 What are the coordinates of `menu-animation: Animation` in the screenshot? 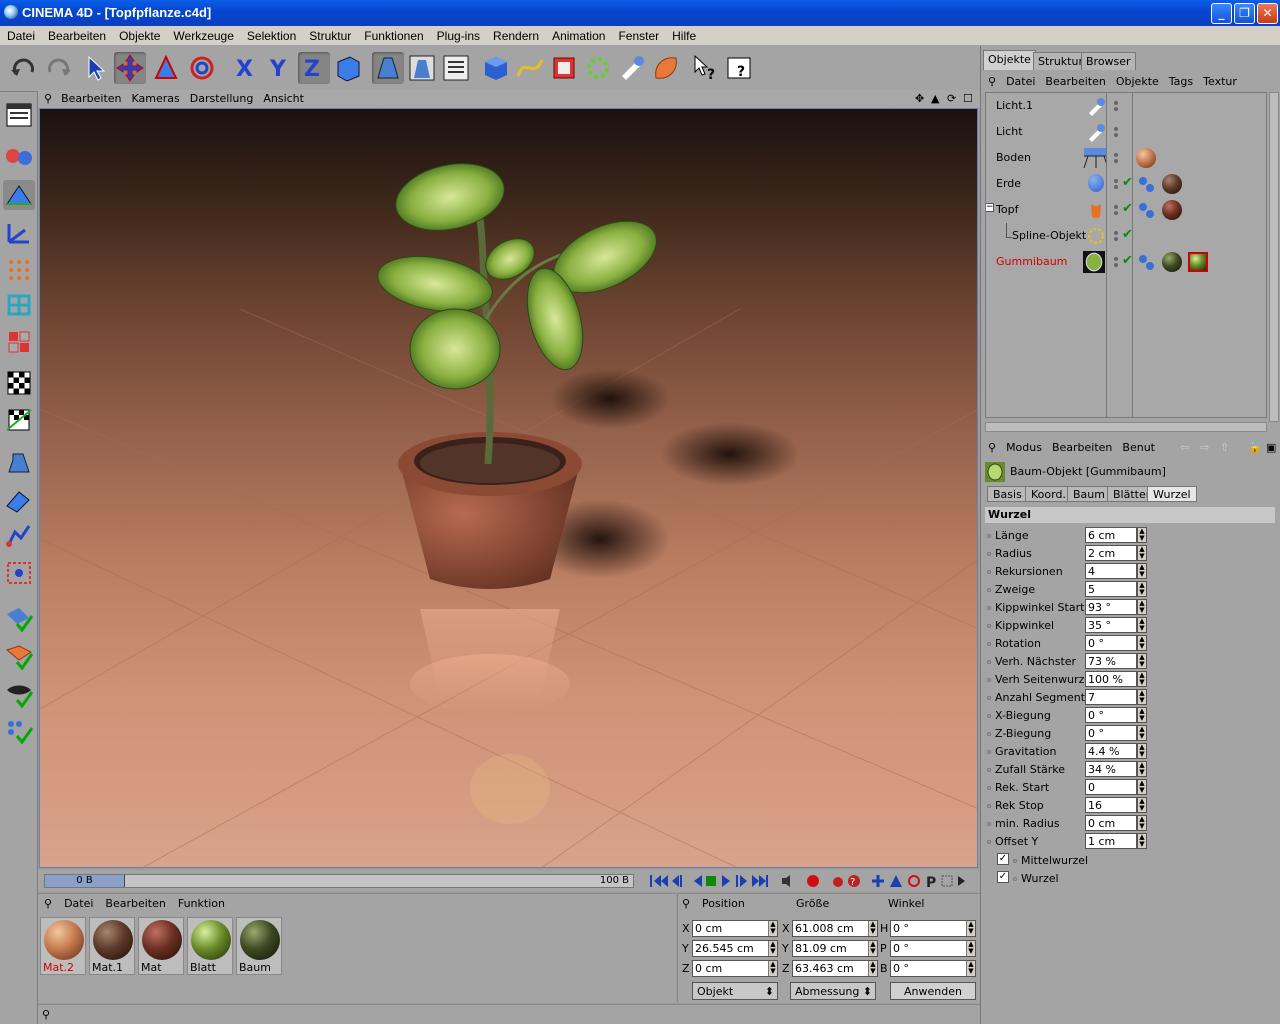 It's located at (578, 34).